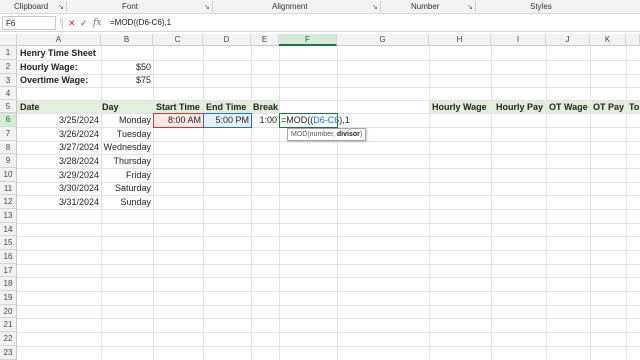 This screenshot has height=360, width=640. I want to click on row-header-16: 16, so click(8, 257).